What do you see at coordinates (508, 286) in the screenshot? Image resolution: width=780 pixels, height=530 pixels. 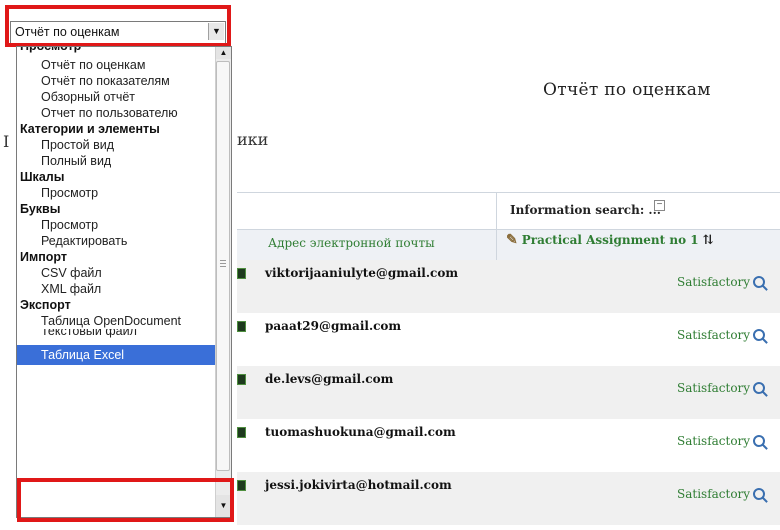 I see `table-row: viktorijaaniulyte@gmail.com Satisfactory` at bounding box center [508, 286].